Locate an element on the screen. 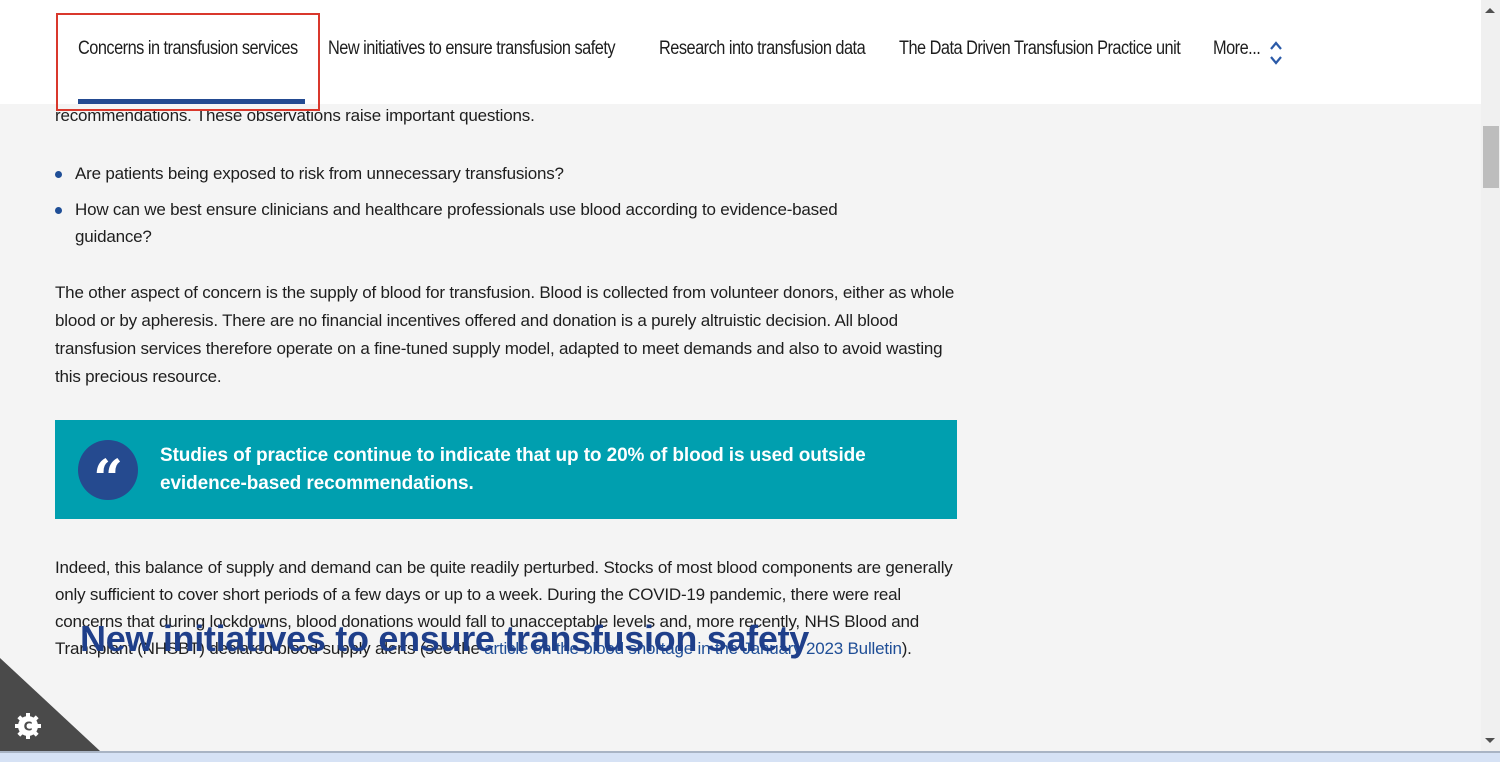 This screenshot has height=762, width=1500. nav-tab-concerns: Concerns in transfusion services is located at coordinates (188, 49).